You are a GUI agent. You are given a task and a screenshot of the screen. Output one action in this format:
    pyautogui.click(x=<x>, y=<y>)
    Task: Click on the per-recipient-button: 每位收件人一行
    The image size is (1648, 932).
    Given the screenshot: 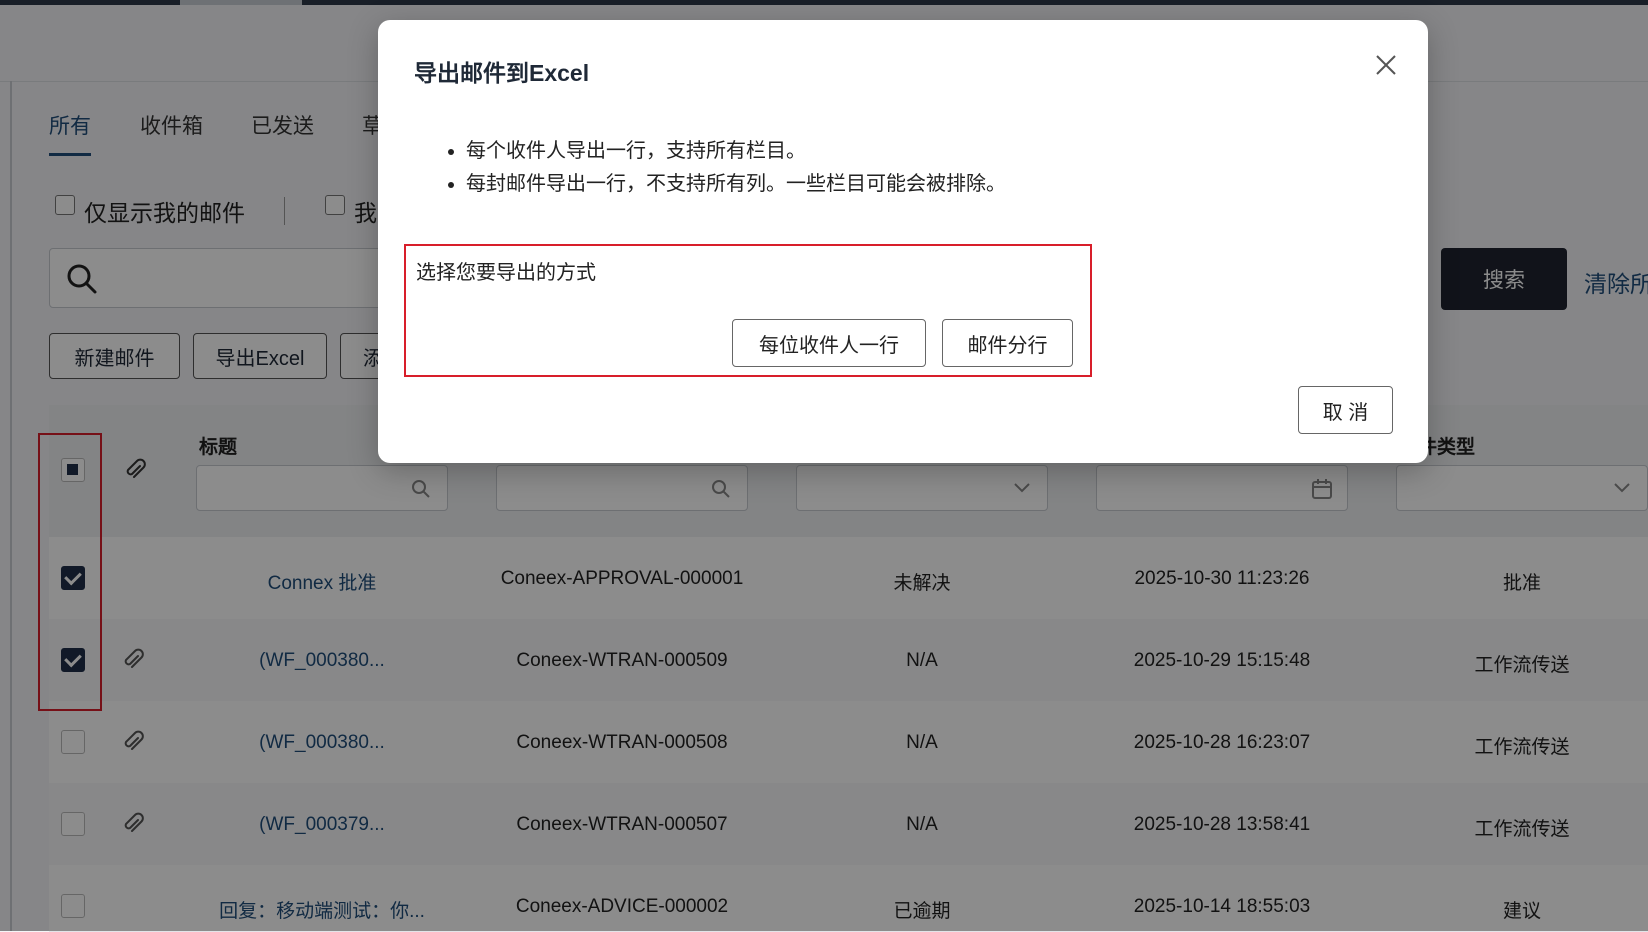 What is the action you would take?
    pyautogui.click(x=829, y=343)
    